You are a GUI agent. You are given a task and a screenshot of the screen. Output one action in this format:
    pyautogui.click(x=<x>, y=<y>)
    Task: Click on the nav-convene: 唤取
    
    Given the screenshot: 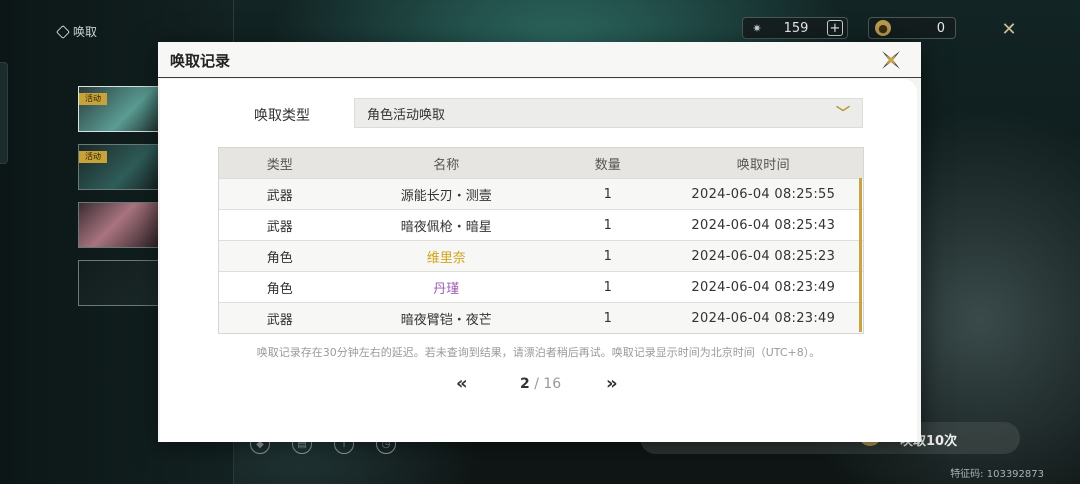 What is the action you would take?
    pyautogui.click(x=76, y=31)
    